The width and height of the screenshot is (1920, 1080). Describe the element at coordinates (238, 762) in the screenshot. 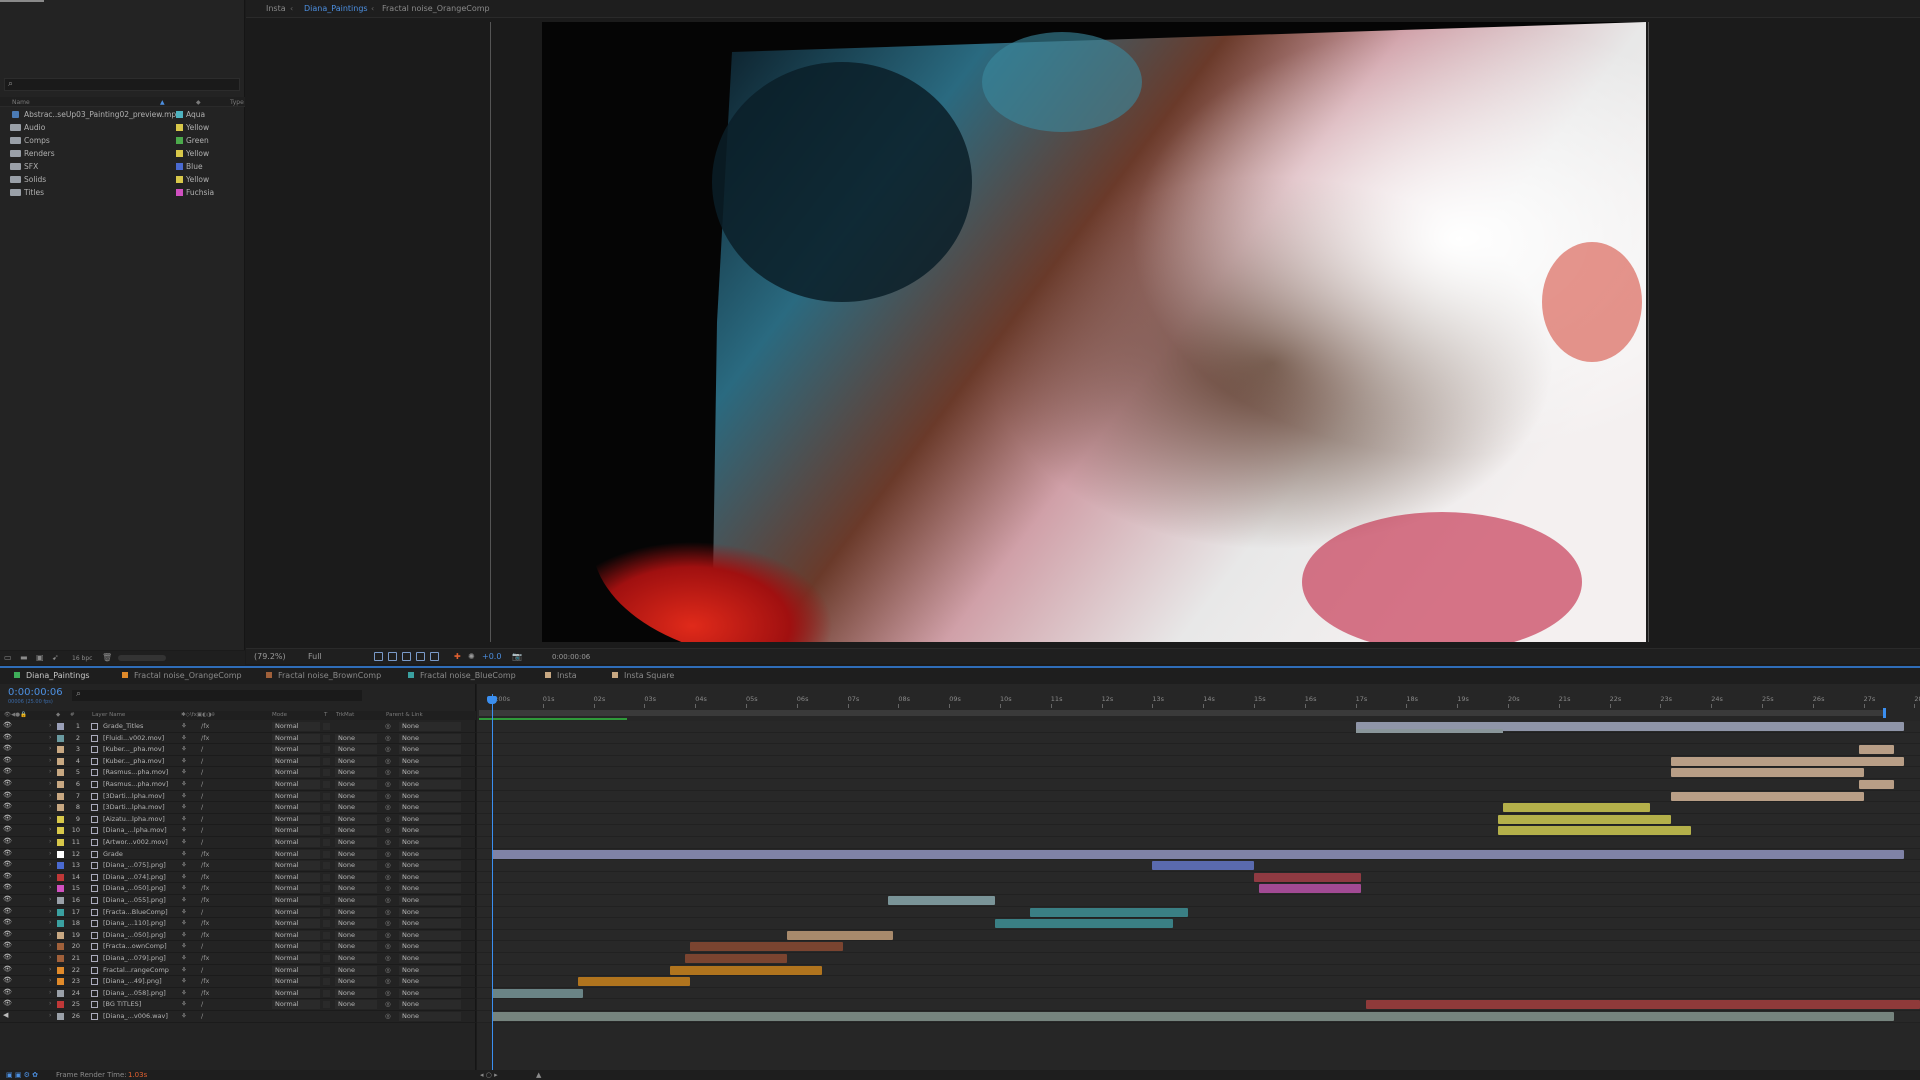

I see `layer-row: 👁 › 4 [Kuber..._pha.mov] ⚘ / Normal None ◎ None` at that location.